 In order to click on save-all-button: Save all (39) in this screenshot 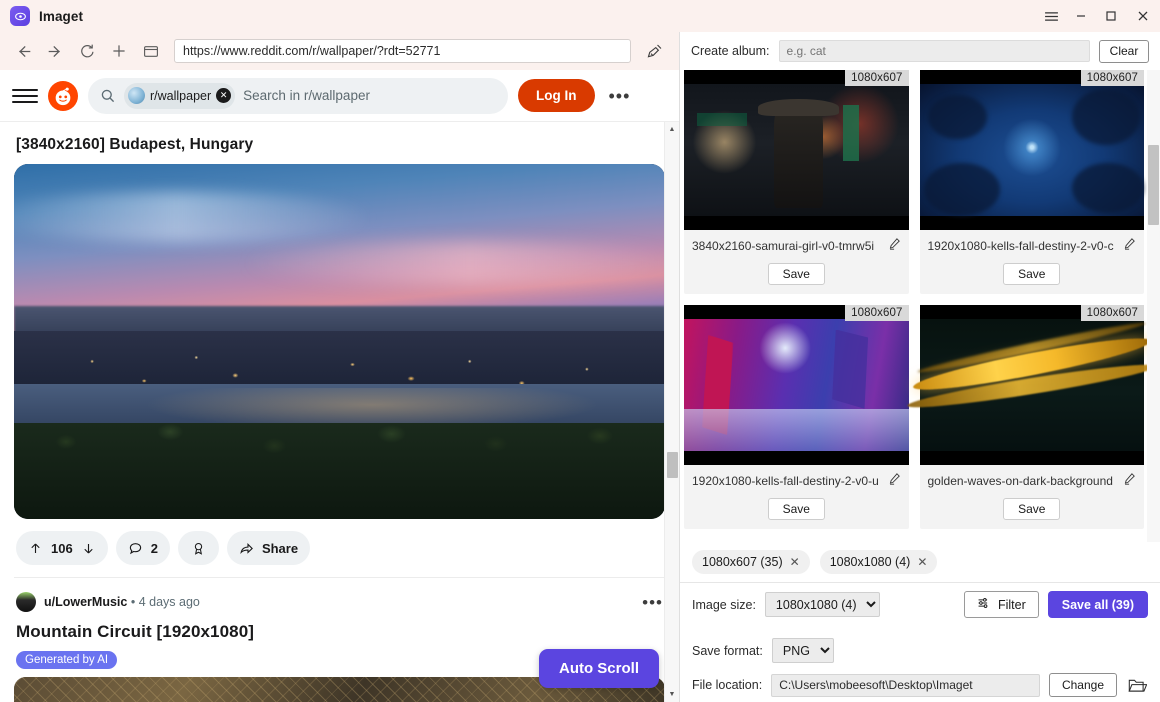, I will do `click(1097, 604)`.